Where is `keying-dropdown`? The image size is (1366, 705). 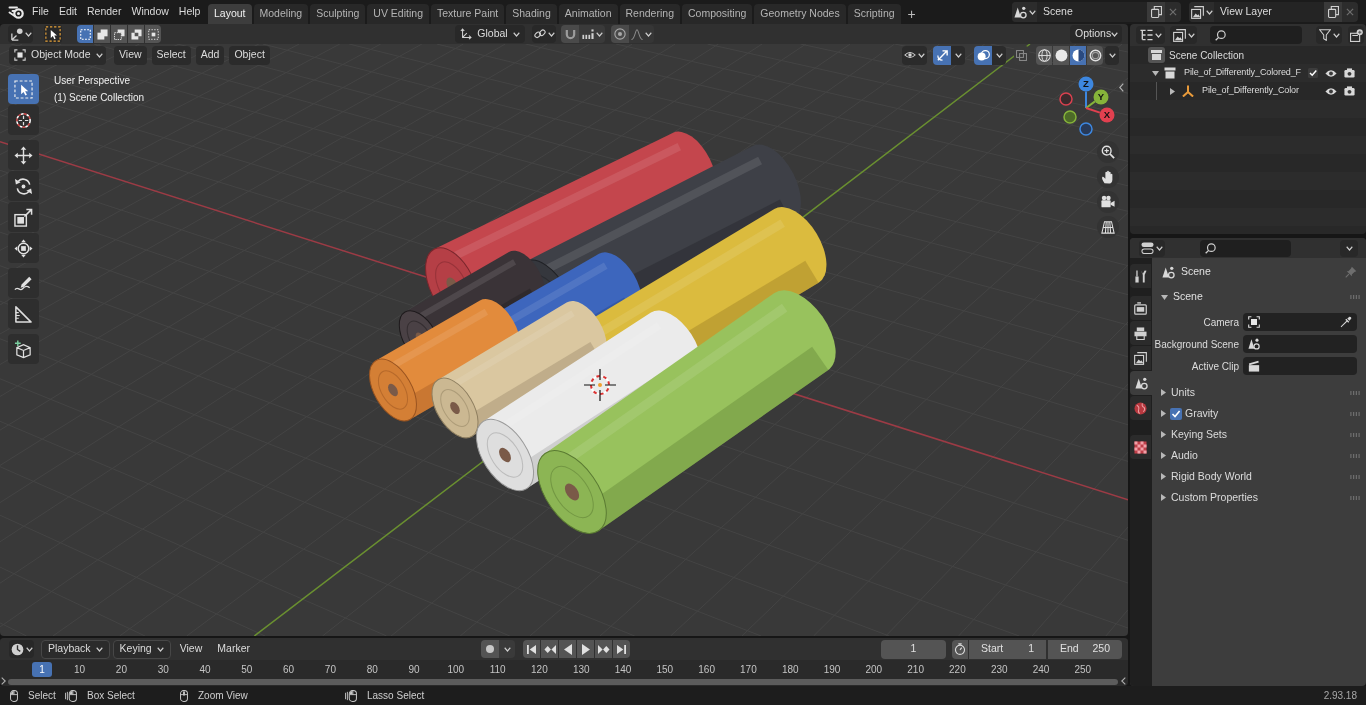 keying-dropdown is located at coordinates (507, 649).